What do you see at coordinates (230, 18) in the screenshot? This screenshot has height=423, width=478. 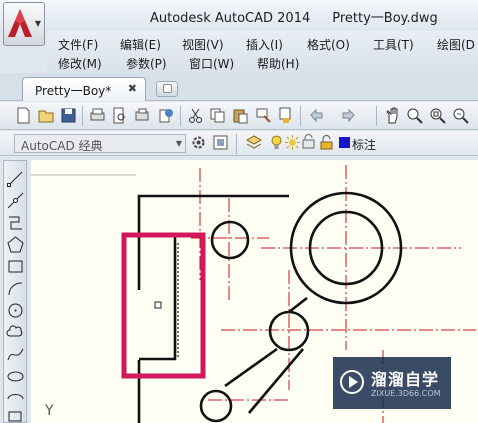 I see `app-title: Autodesk AutoCAD 2014` at bounding box center [230, 18].